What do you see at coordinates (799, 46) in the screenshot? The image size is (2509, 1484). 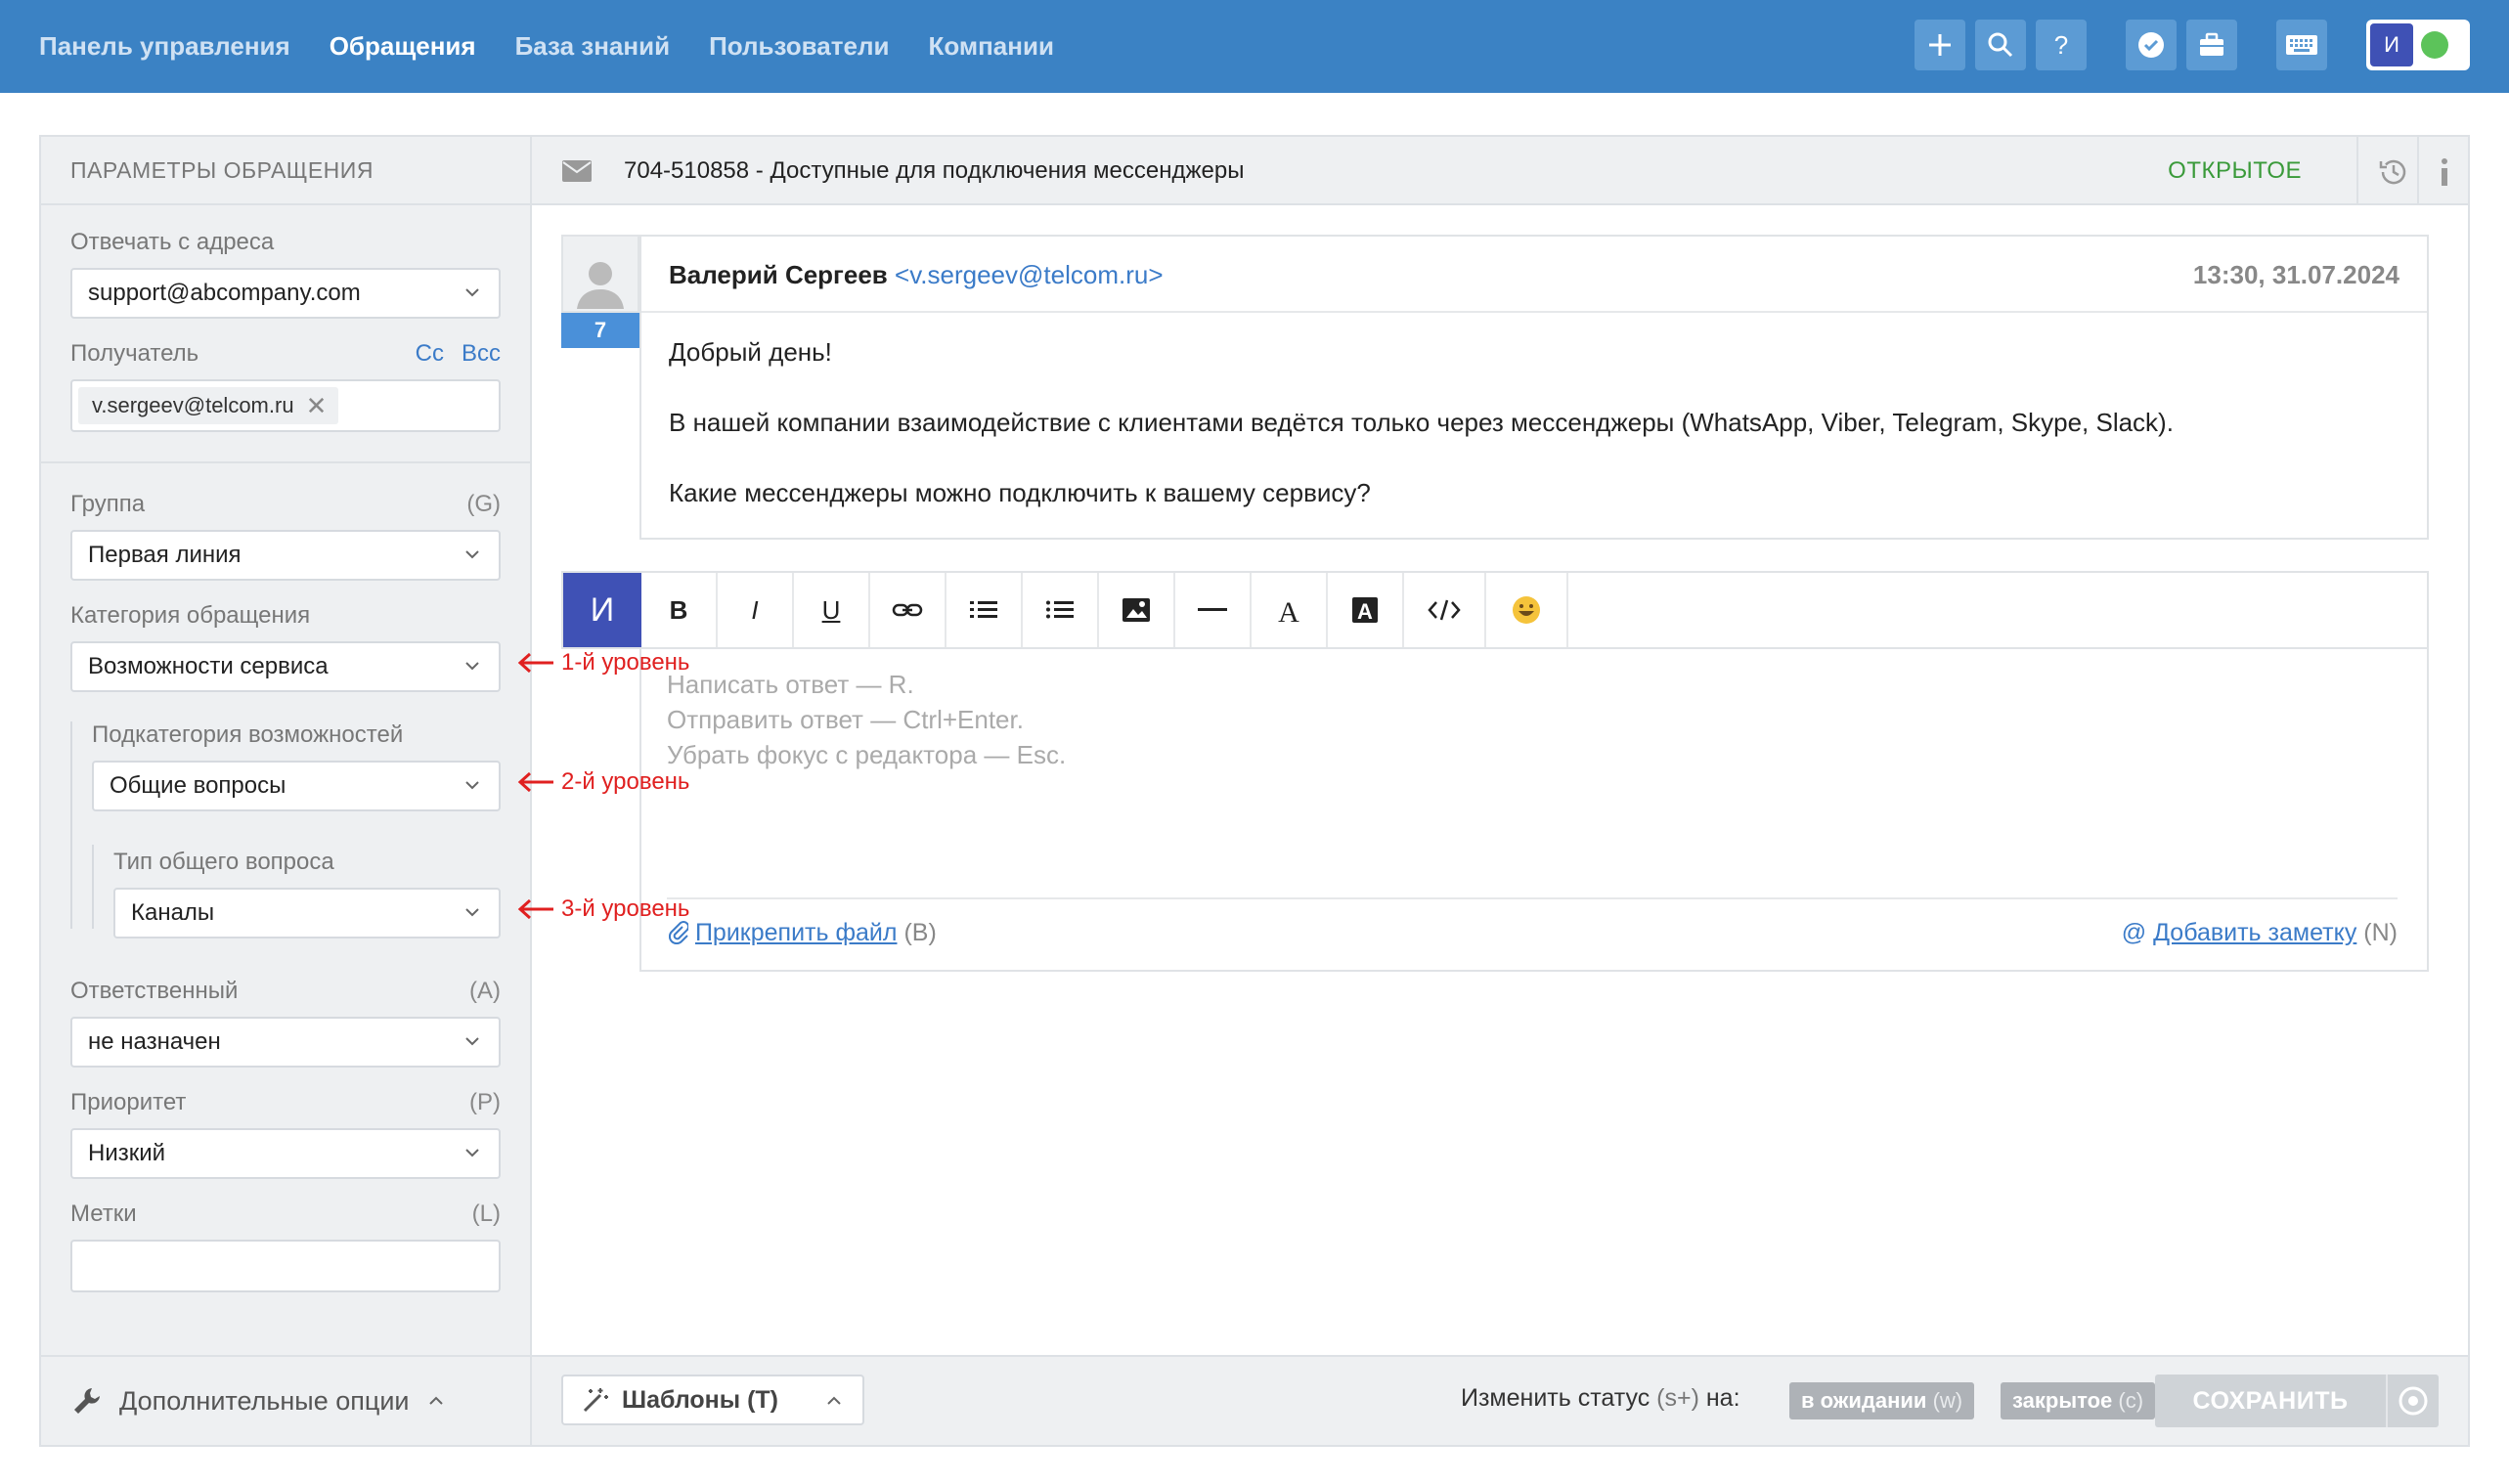 I see `nav-users: Пользователи` at bounding box center [799, 46].